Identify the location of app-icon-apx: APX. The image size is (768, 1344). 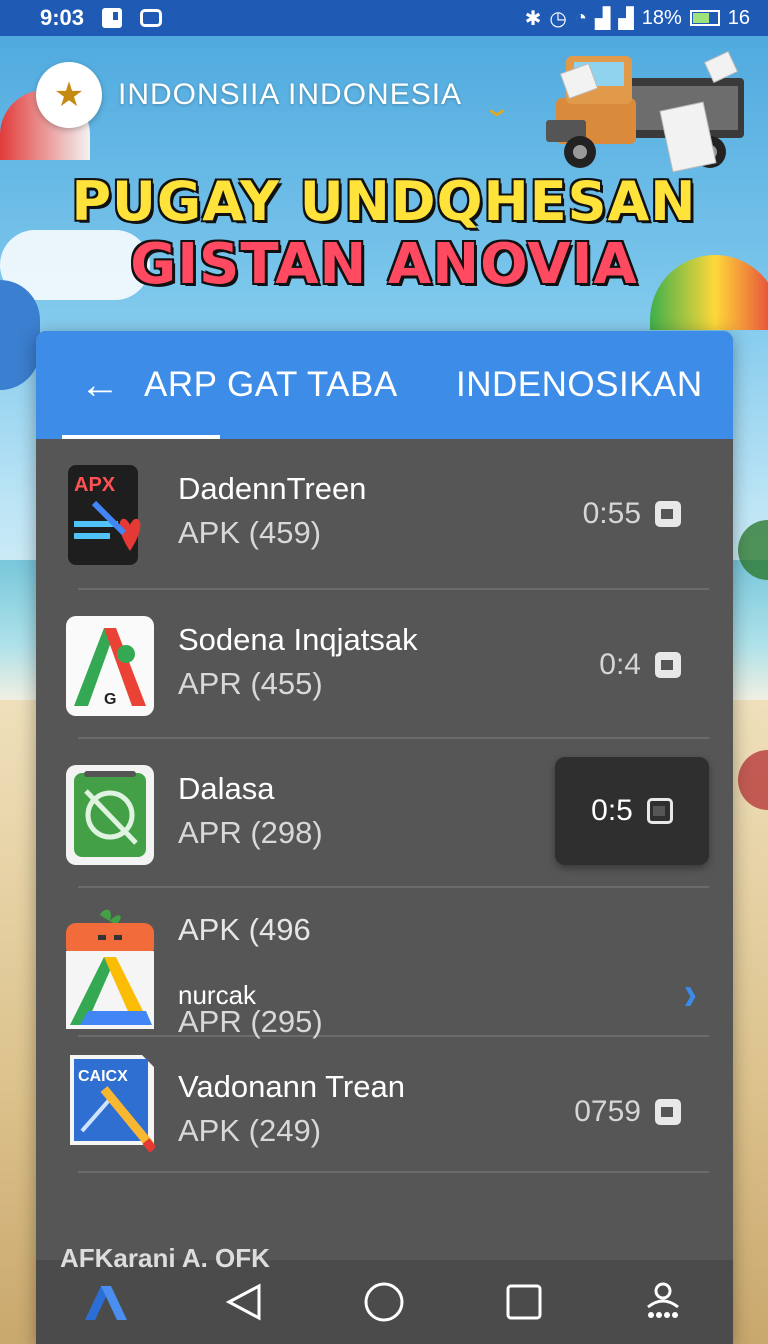
(104, 515).